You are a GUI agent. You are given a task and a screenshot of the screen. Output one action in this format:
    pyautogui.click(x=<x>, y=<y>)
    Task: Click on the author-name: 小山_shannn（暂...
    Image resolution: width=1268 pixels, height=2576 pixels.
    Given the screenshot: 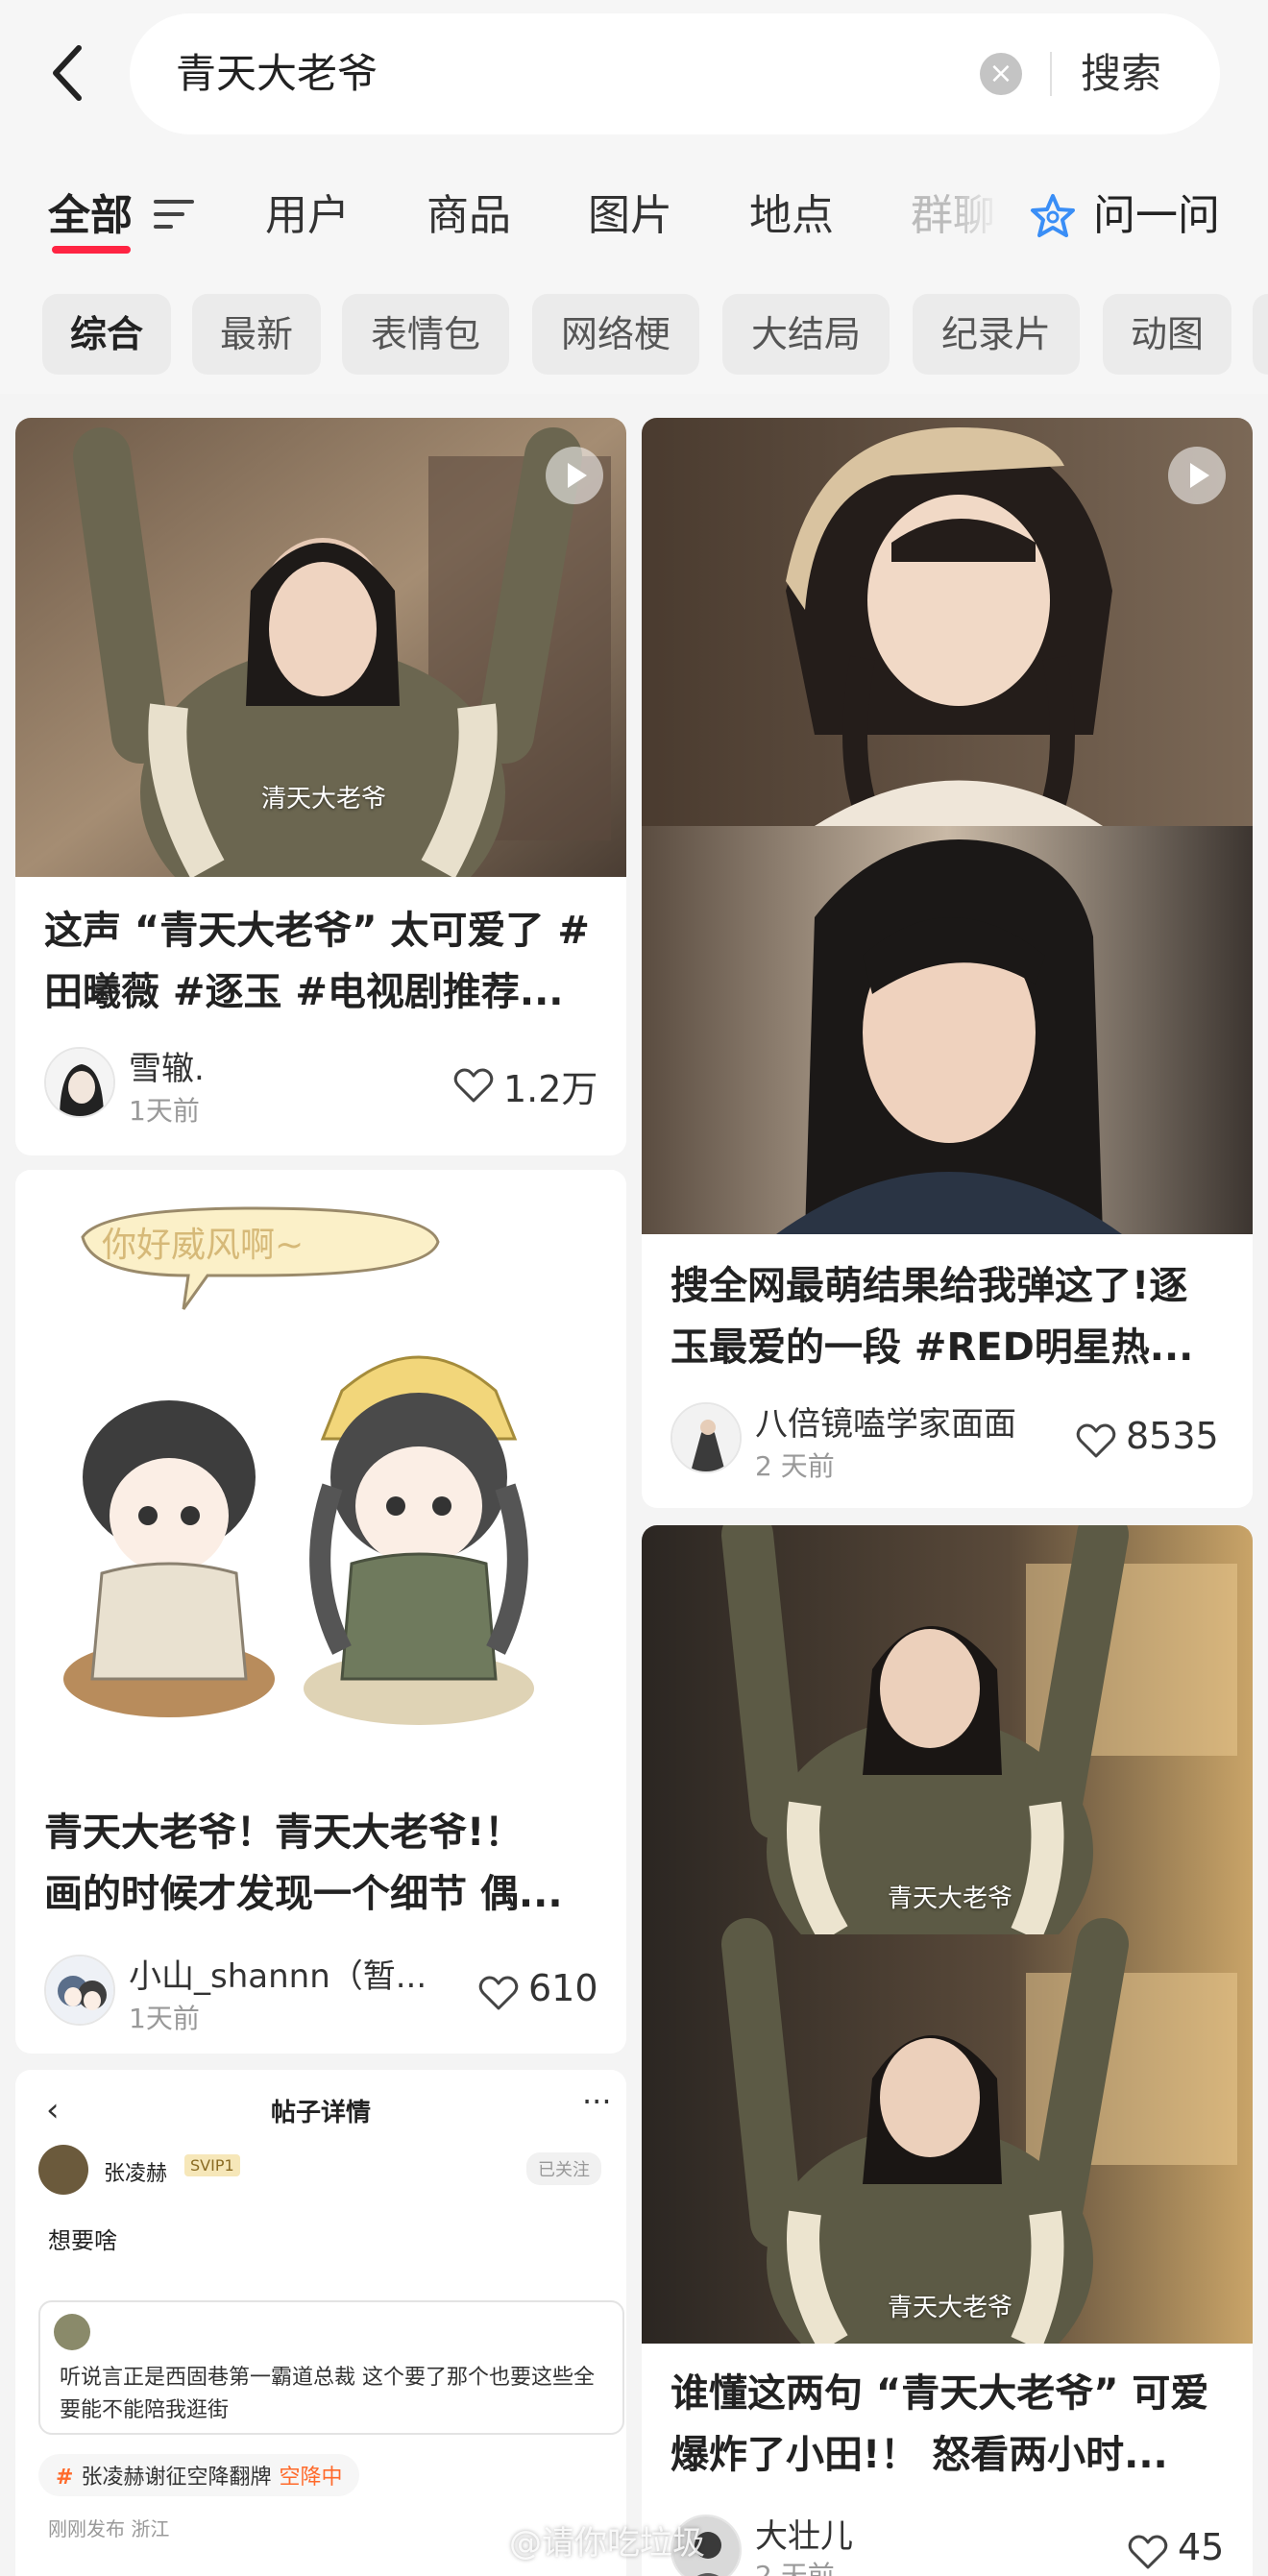 What is the action you would take?
    pyautogui.click(x=278, y=1973)
    